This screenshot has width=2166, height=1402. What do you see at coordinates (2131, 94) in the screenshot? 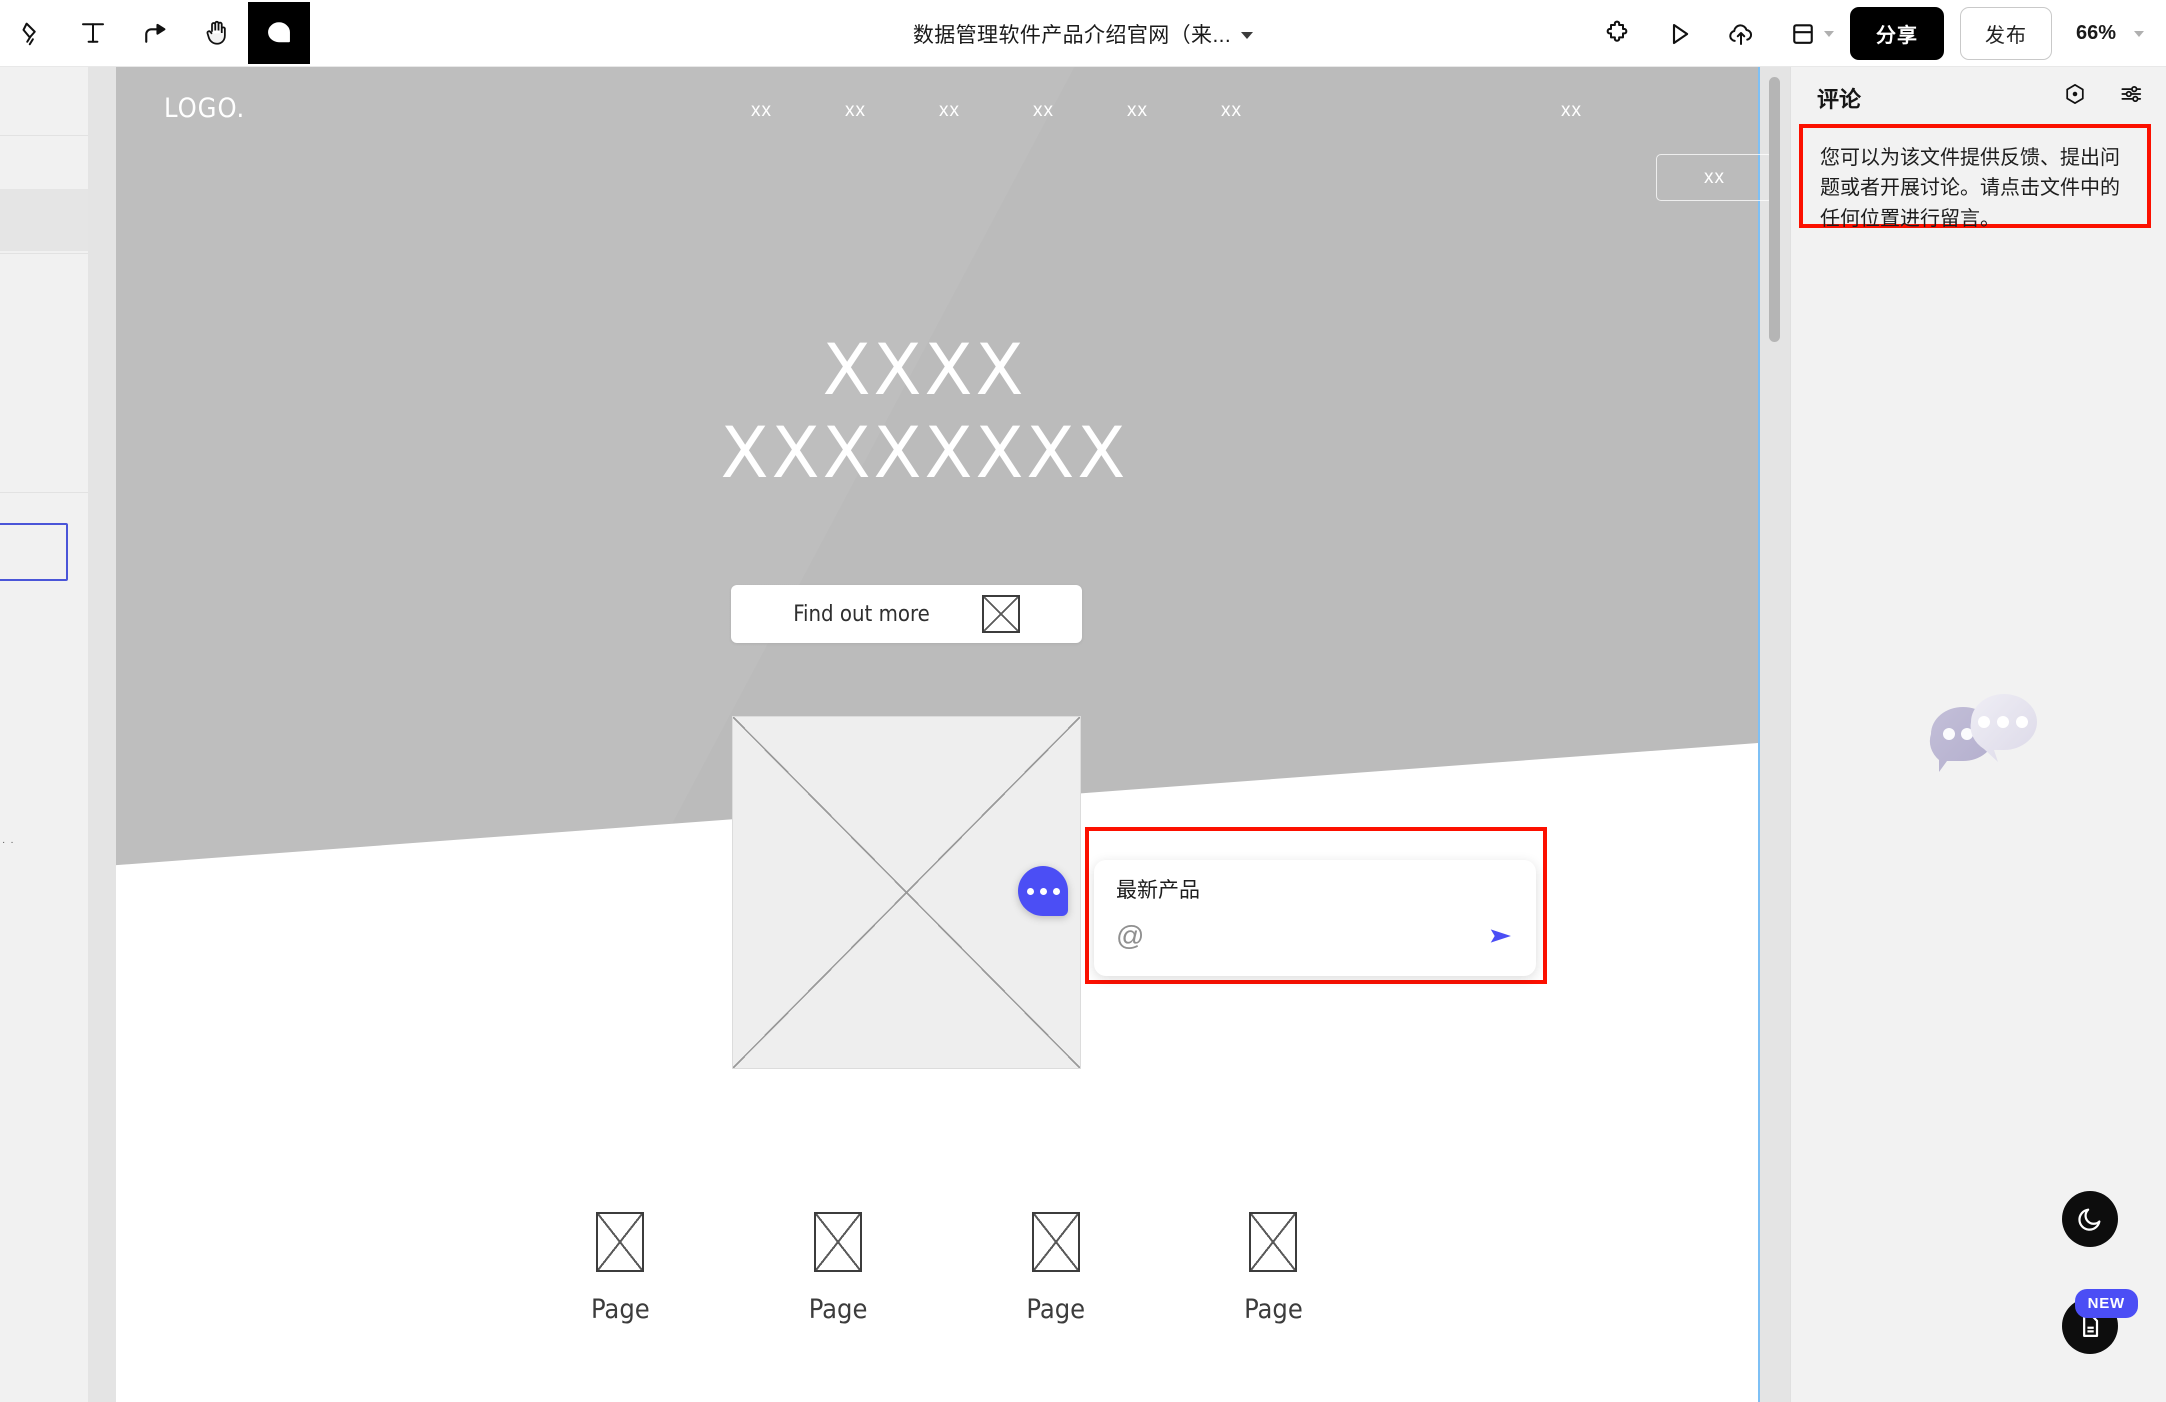
I see `filter-settings-icon` at bounding box center [2131, 94].